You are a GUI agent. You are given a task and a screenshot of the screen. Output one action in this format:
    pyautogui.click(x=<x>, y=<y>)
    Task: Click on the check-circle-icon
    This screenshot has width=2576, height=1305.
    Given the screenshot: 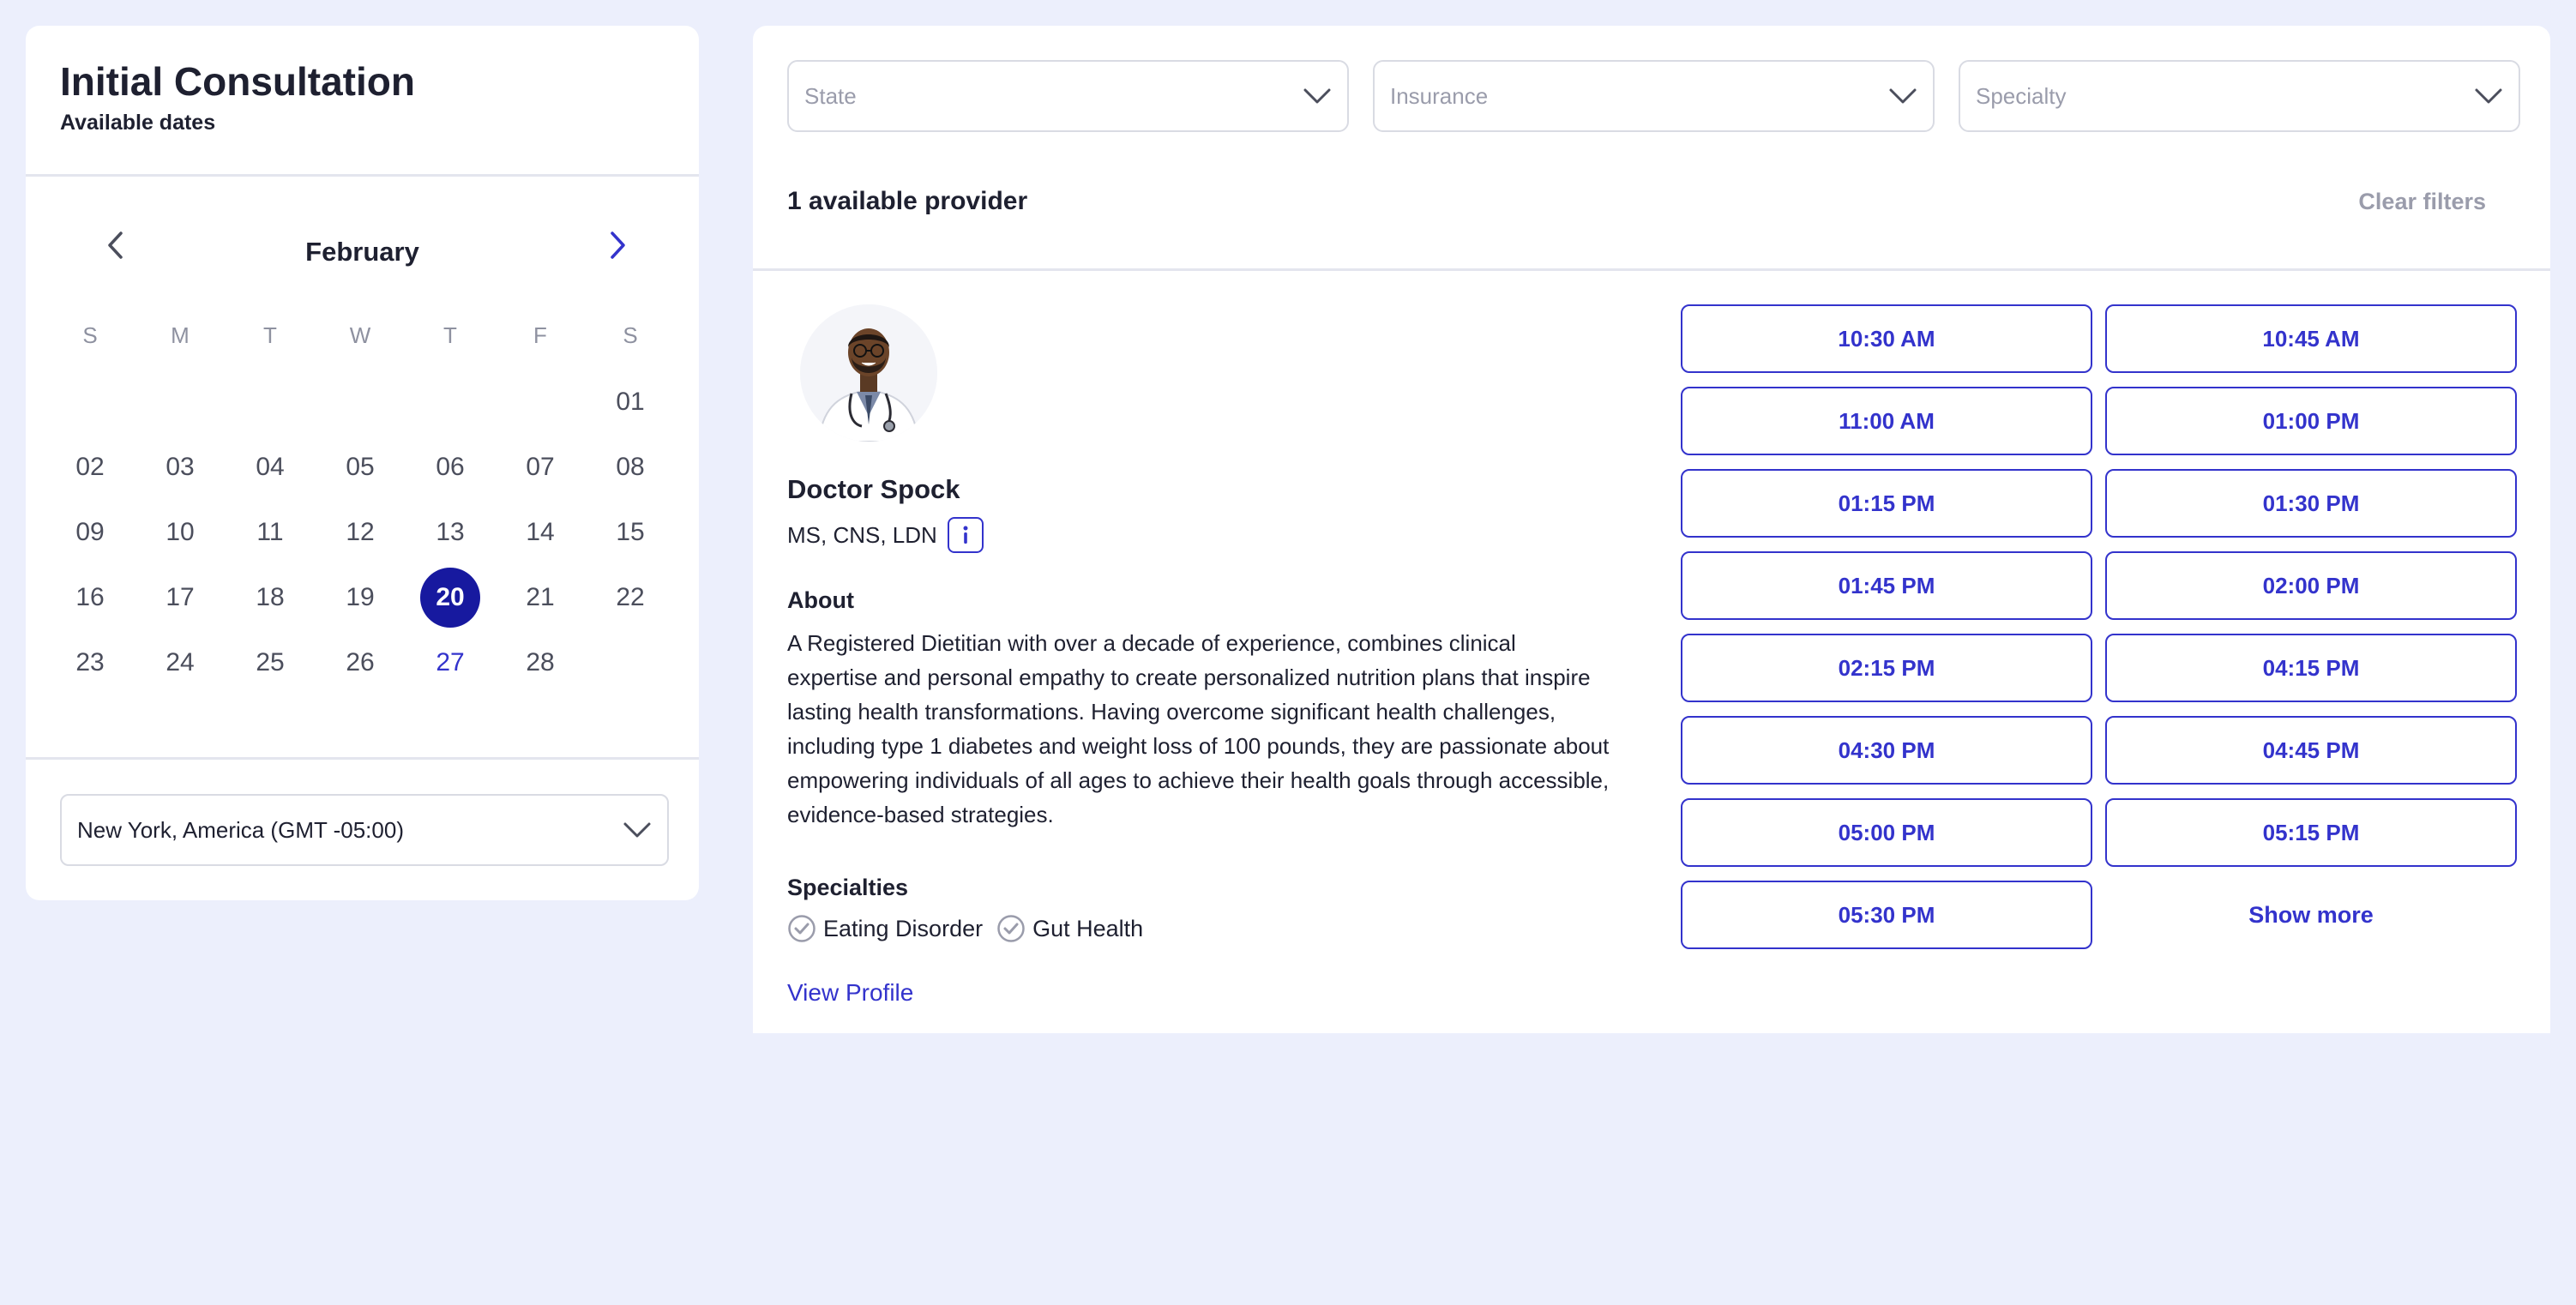 What is the action you would take?
    pyautogui.click(x=1011, y=928)
    